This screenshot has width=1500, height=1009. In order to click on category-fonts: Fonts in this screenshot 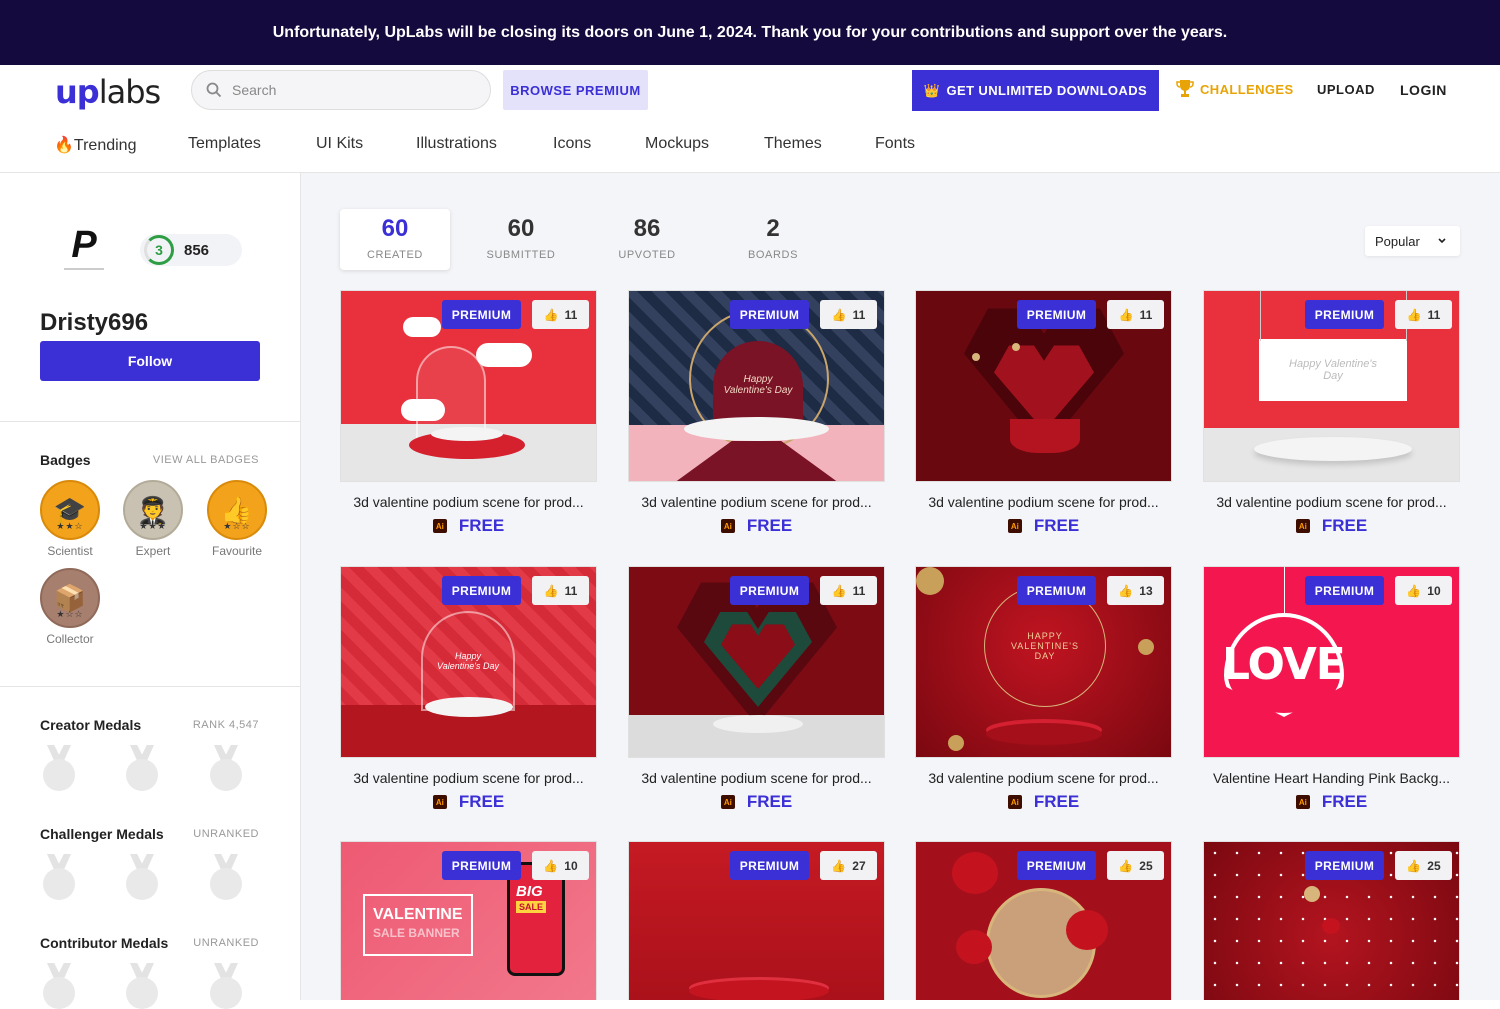, I will do `click(895, 144)`.